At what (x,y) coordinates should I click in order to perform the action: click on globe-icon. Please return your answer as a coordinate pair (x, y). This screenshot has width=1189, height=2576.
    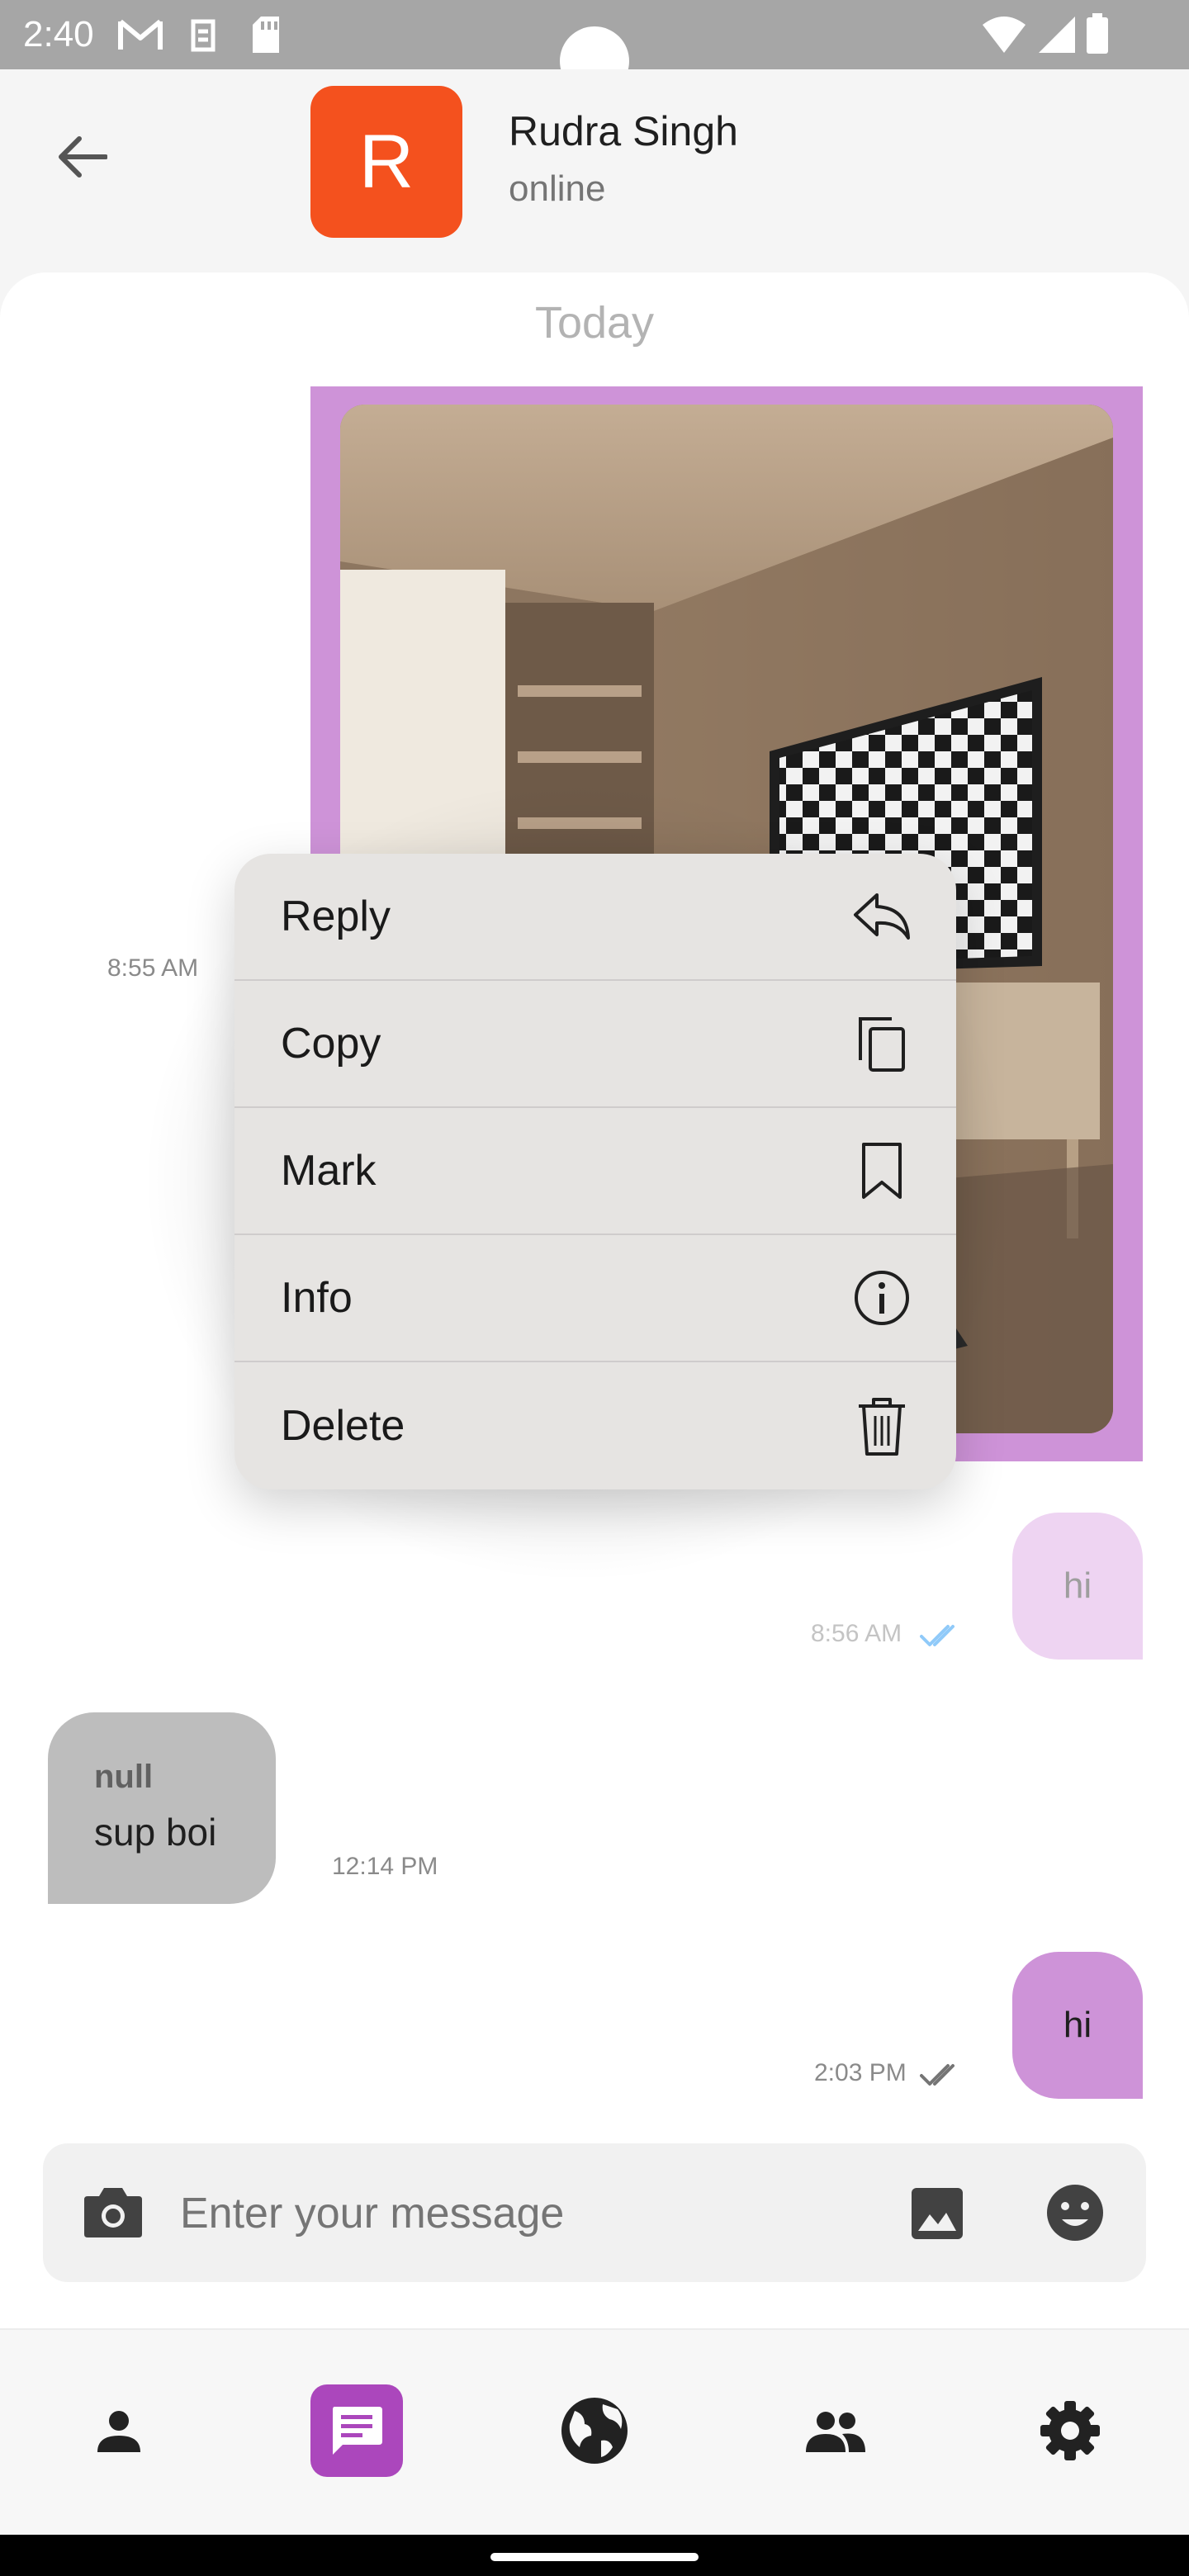
    Looking at the image, I should click on (594, 2431).